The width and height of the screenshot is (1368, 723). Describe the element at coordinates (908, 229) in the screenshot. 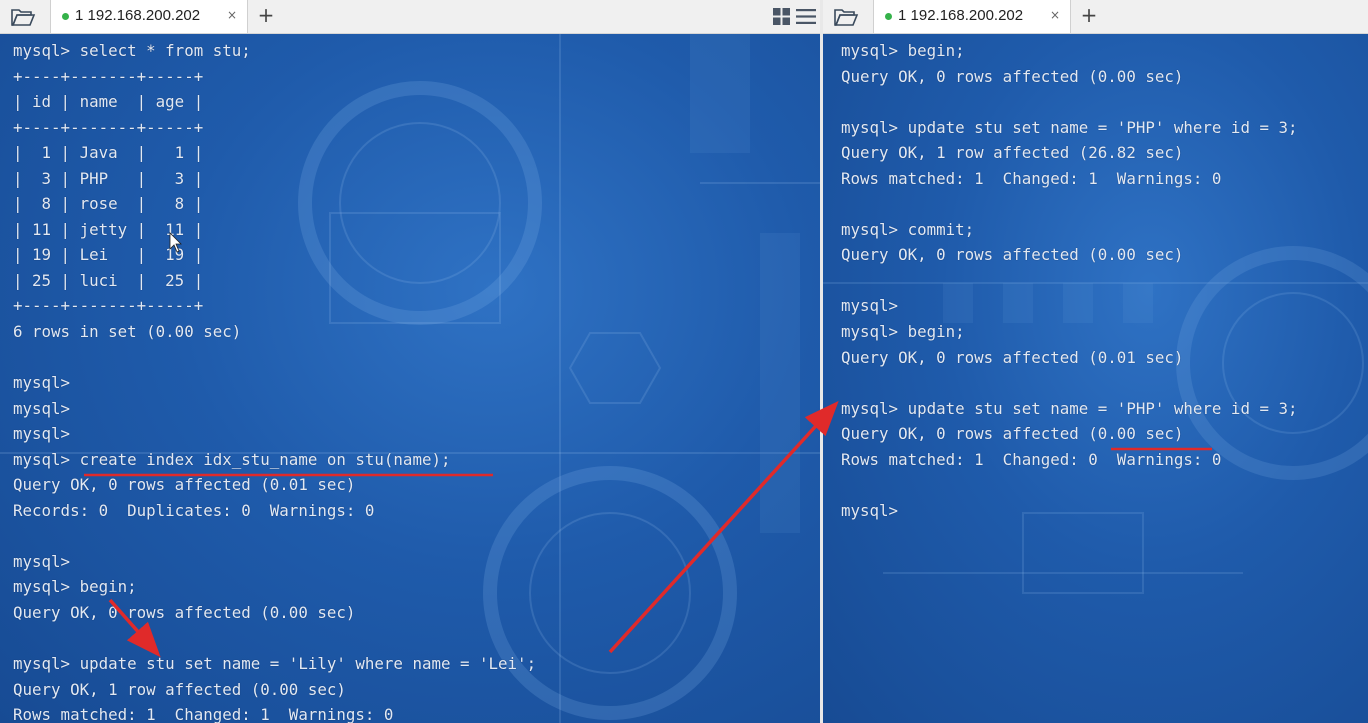

I see `terminal-line: mysql> commit;` at that location.